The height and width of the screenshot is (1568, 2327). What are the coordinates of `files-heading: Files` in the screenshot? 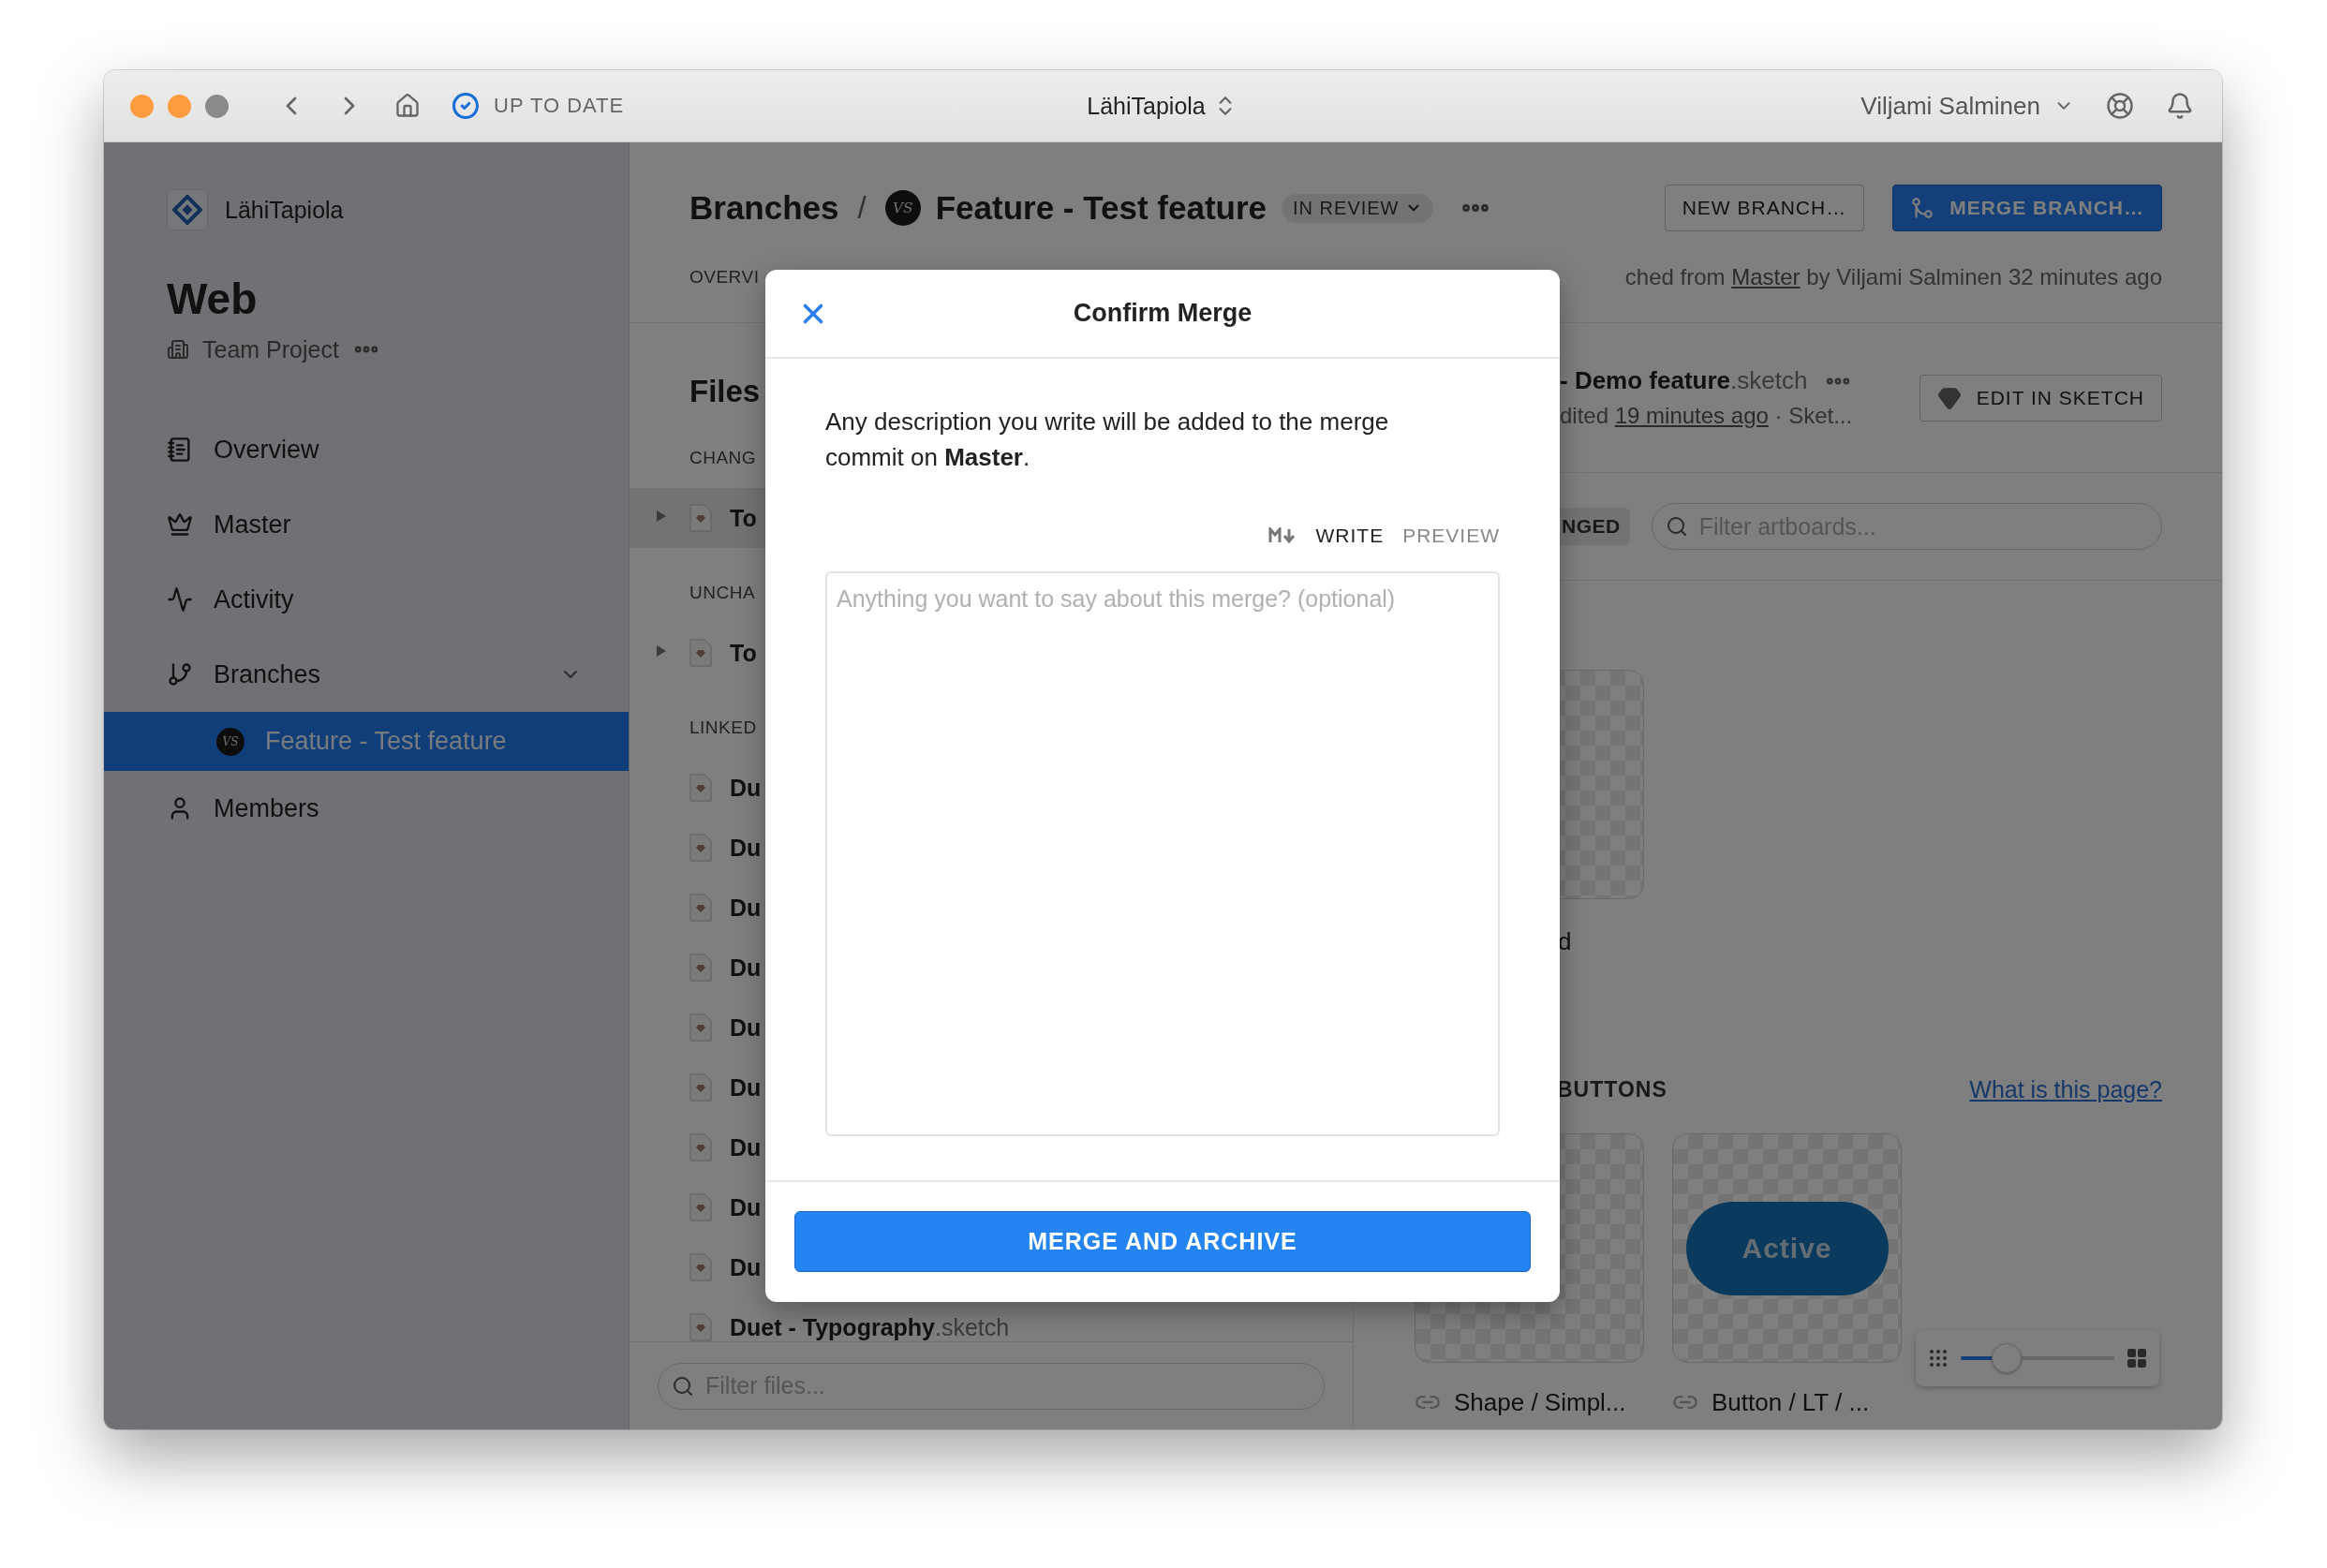 It's located at (726, 391).